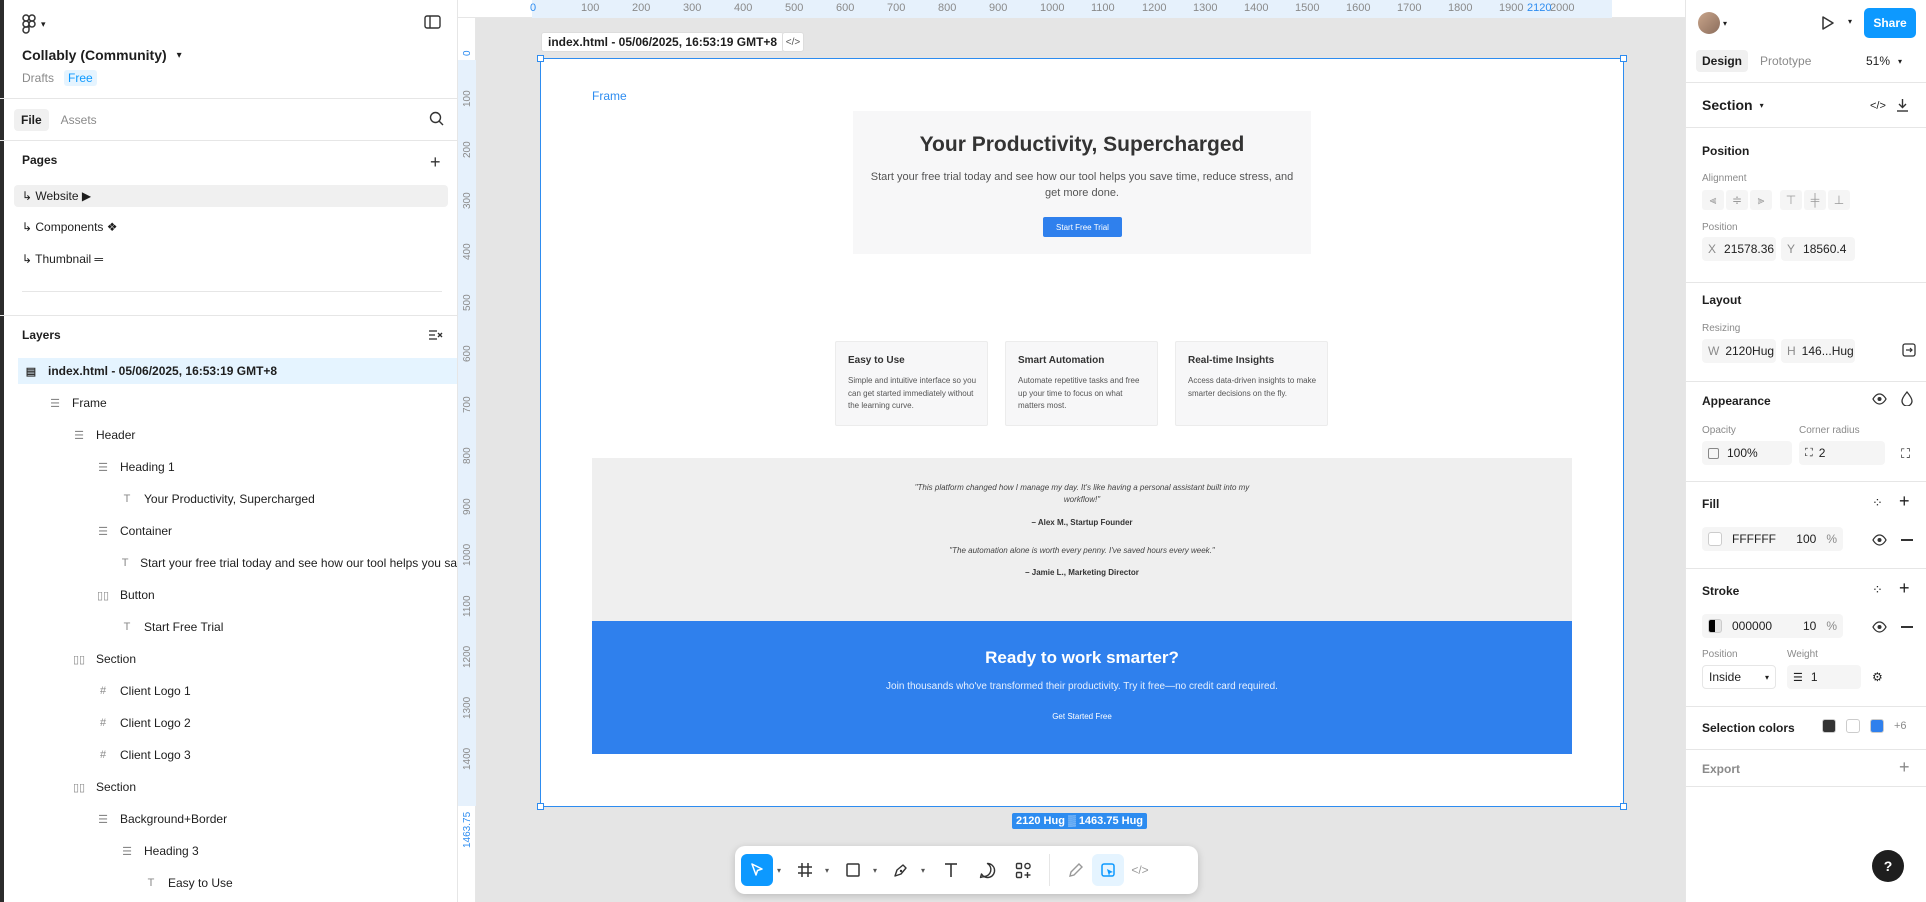  What do you see at coordinates (237, 371) in the screenshot?
I see `layer-row: ▤ index.html - 05/06/2025, 16:53:19 GMT+8` at bounding box center [237, 371].